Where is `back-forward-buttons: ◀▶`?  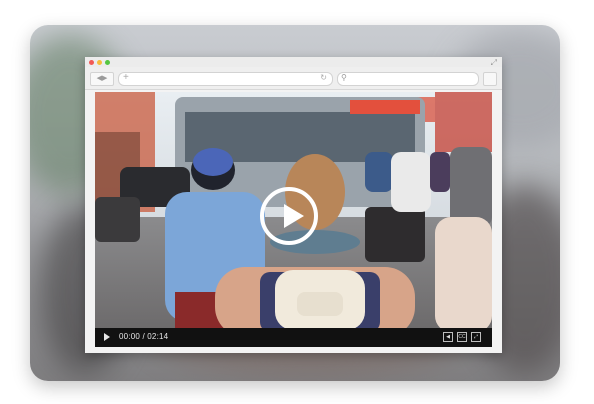
back-forward-buttons: ◀▶ is located at coordinates (102, 79).